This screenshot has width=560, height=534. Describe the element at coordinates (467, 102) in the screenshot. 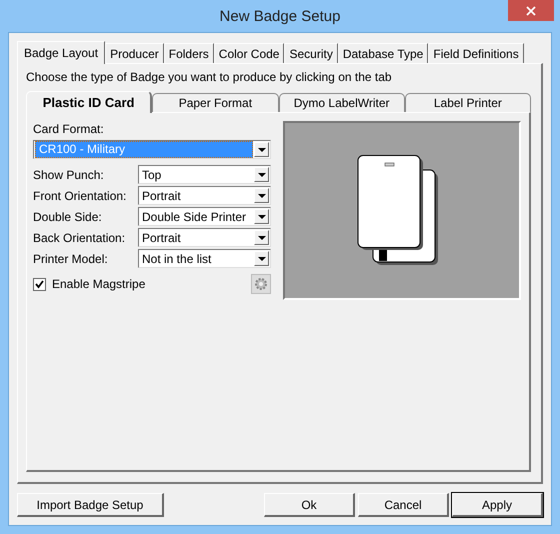

I see `tab: Label Printer` at that location.